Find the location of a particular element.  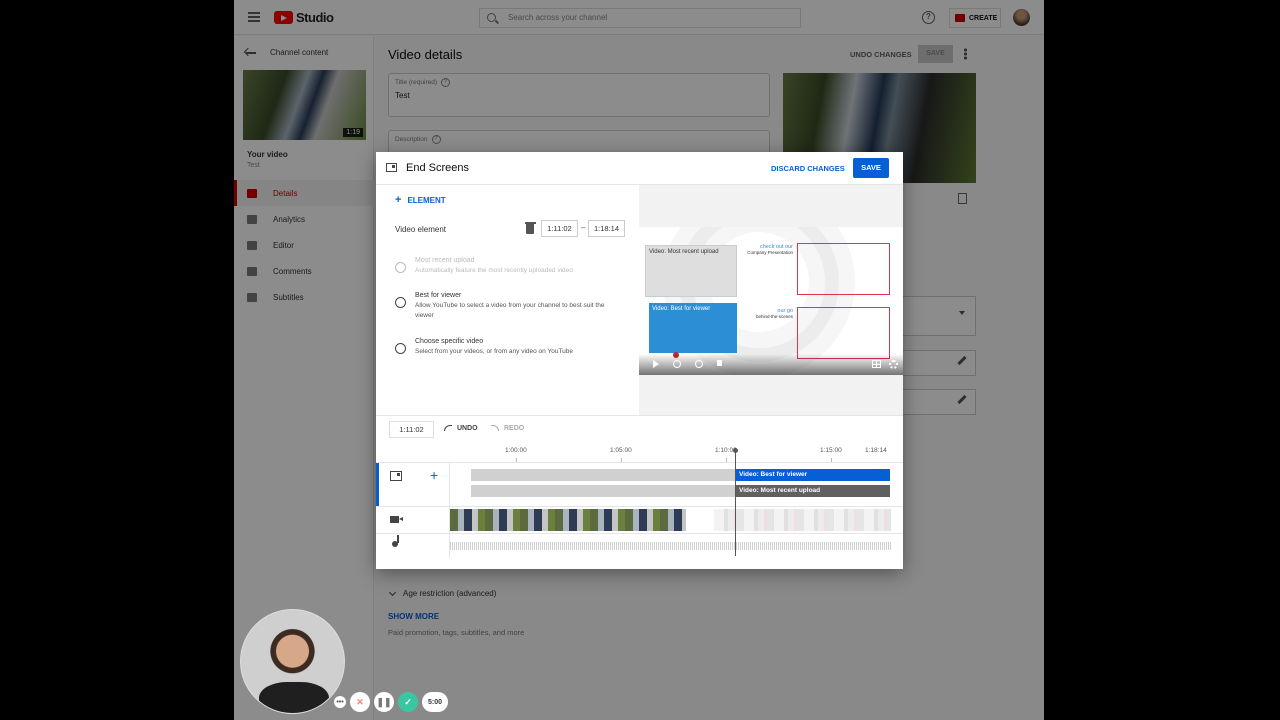

preview-text-2-sub: behind-the-scenes is located at coordinates (774, 316).